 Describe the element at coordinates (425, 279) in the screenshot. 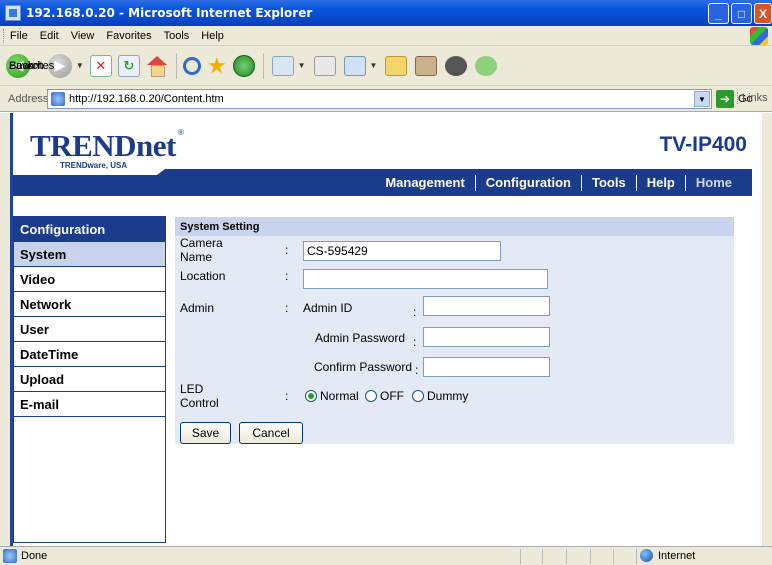

I see `location-input` at that location.